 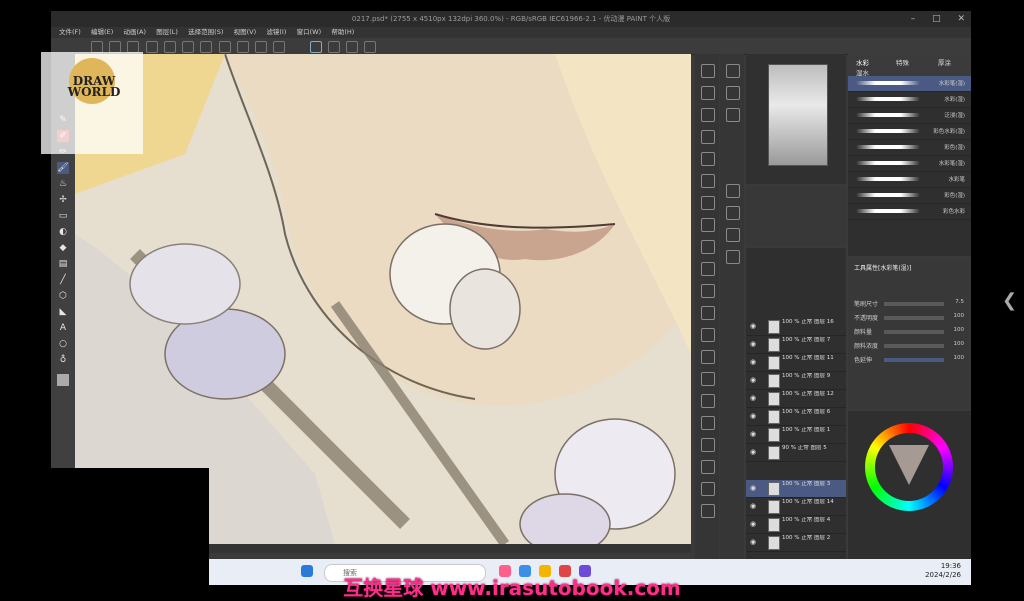 I want to click on hand-icon, so click(x=708, y=401).